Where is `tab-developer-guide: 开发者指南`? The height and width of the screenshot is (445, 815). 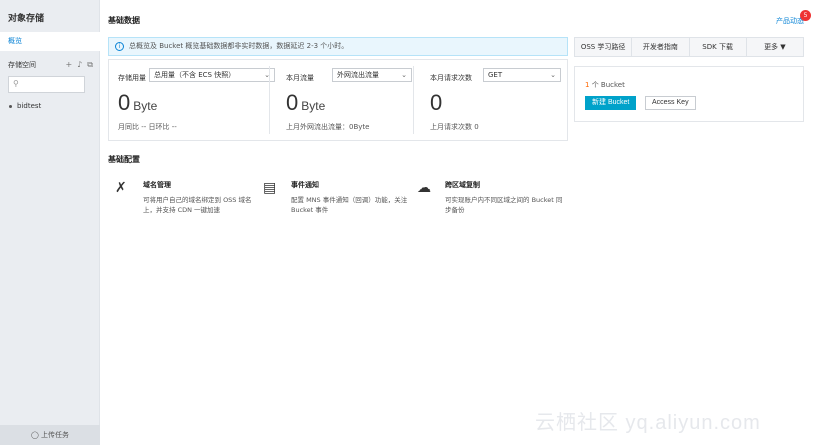 tab-developer-guide: 开发者指南 is located at coordinates (661, 47).